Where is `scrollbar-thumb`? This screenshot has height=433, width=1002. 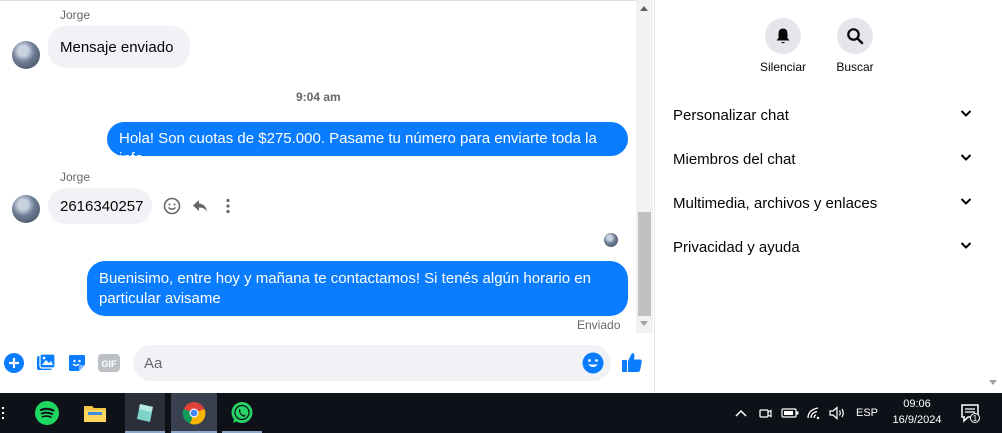 scrollbar-thumb is located at coordinates (644, 264).